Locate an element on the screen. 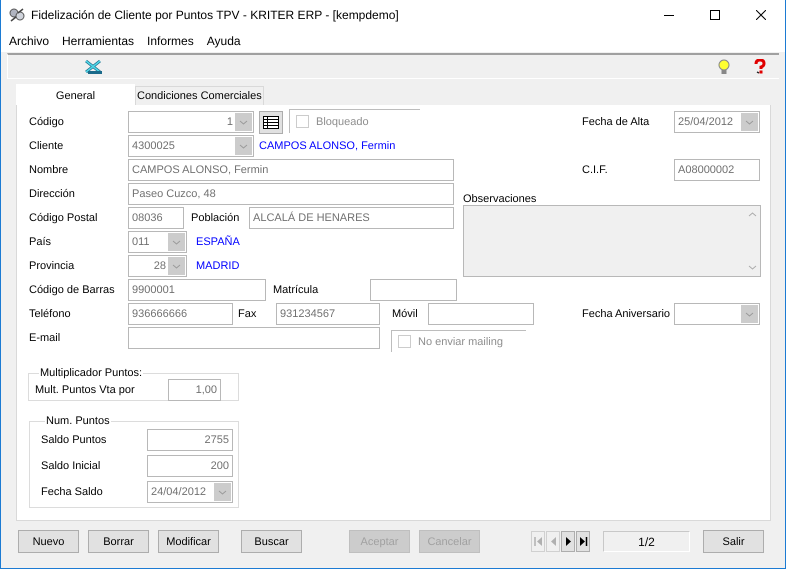  country-name: ESPAÑA is located at coordinates (218, 242).